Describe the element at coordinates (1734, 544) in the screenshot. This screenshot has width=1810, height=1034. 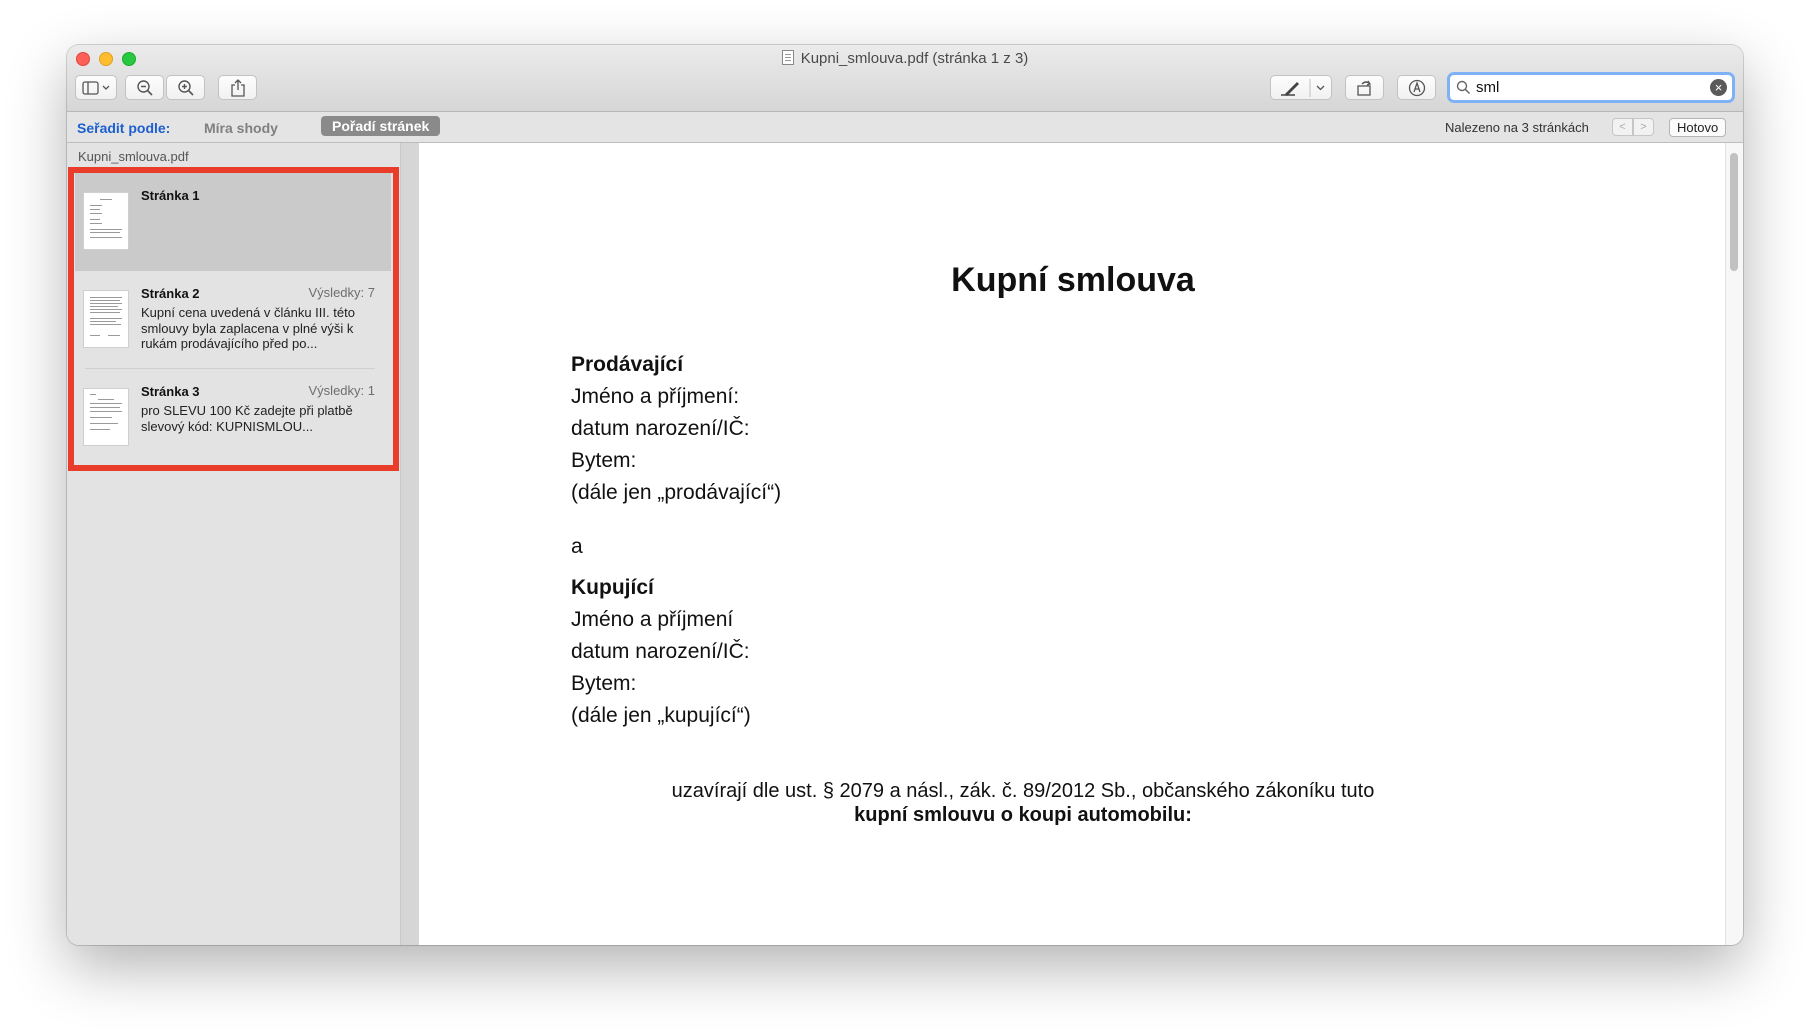
I see `vertical-scrollbar` at that location.